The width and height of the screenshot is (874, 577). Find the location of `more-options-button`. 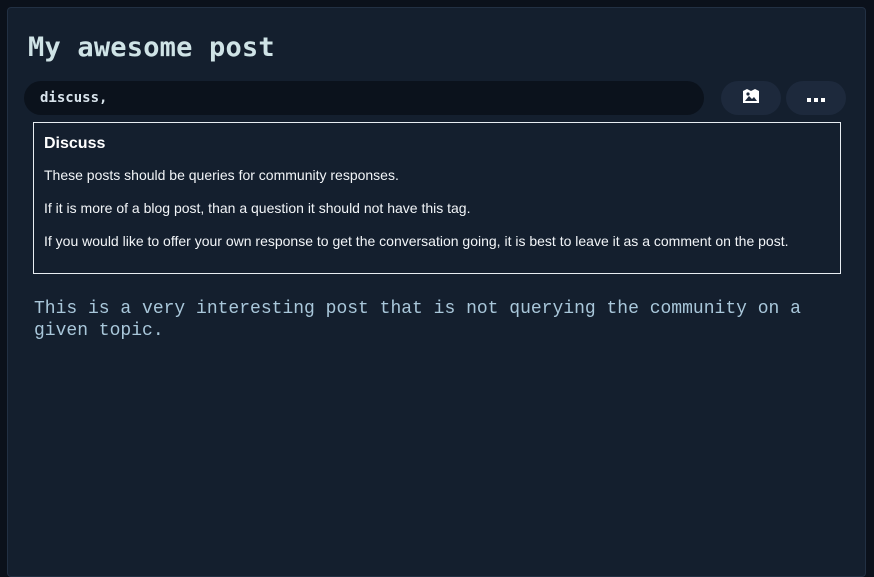

more-options-button is located at coordinates (816, 98).